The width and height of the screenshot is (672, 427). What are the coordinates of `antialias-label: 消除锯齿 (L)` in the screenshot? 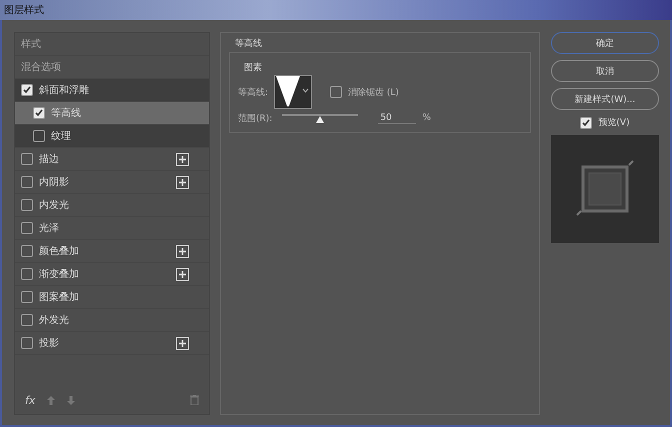 It's located at (373, 92).